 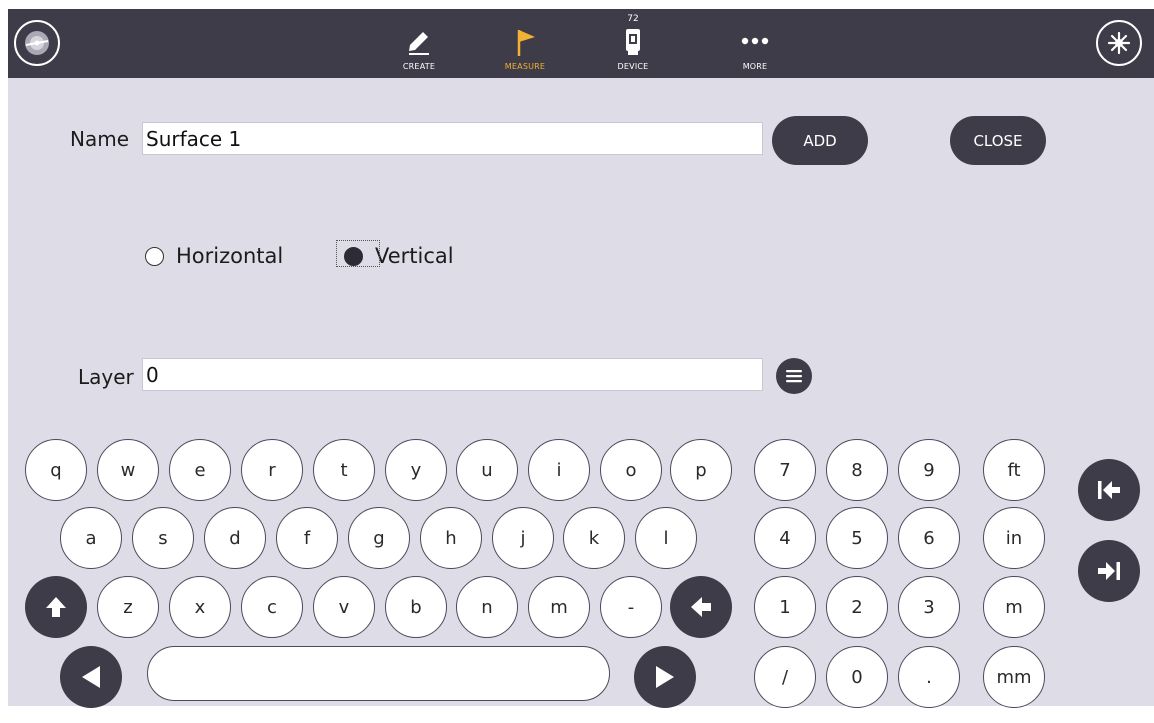 I want to click on radio-horizontal-label: Horizontal, so click(x=230, y=256).